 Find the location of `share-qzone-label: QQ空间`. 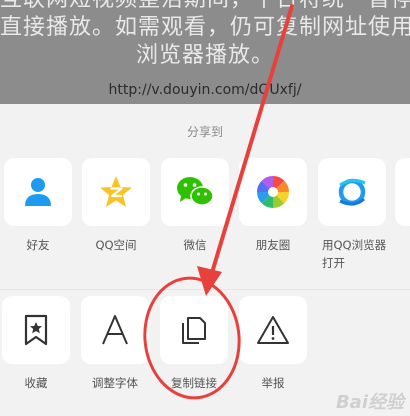

share-qzone-label: QQ空间 is located at coordinates (116, 245).